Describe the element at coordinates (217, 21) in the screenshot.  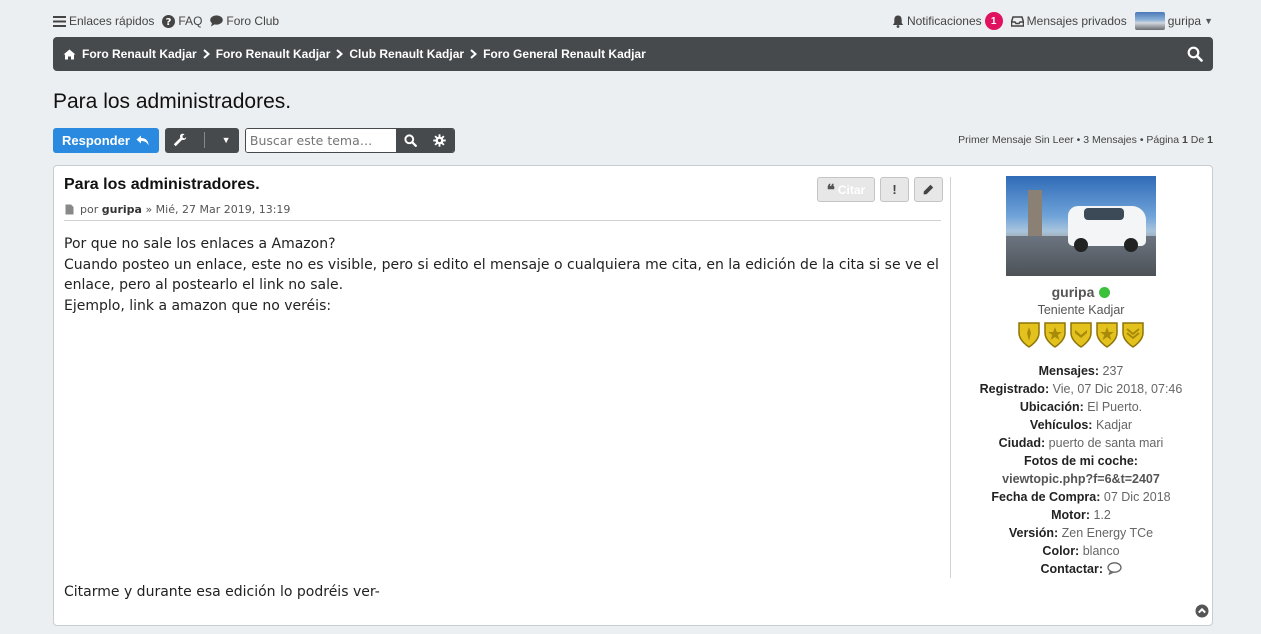
I see `comments-icon` at that location.